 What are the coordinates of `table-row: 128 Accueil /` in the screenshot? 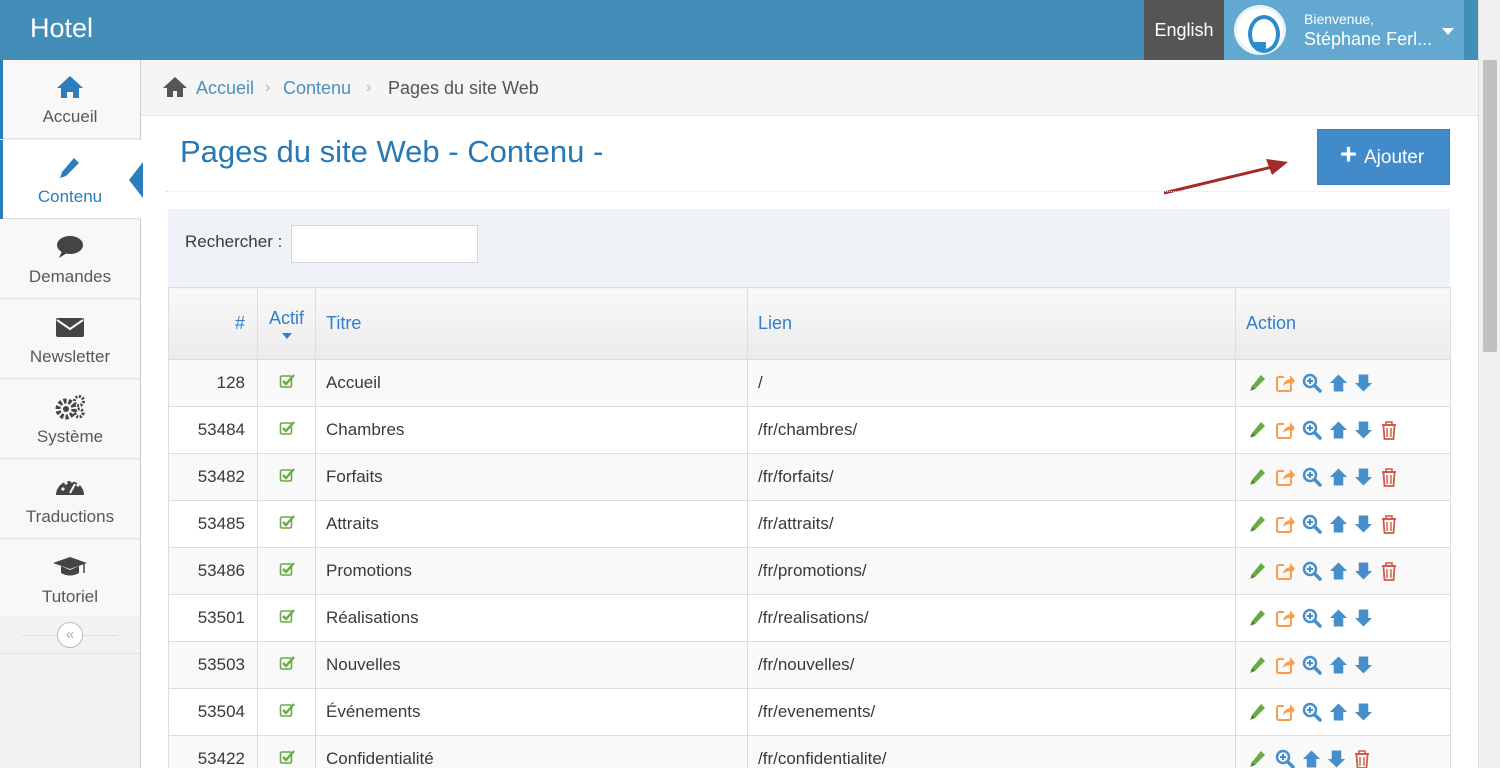 It's located at (809, 383).